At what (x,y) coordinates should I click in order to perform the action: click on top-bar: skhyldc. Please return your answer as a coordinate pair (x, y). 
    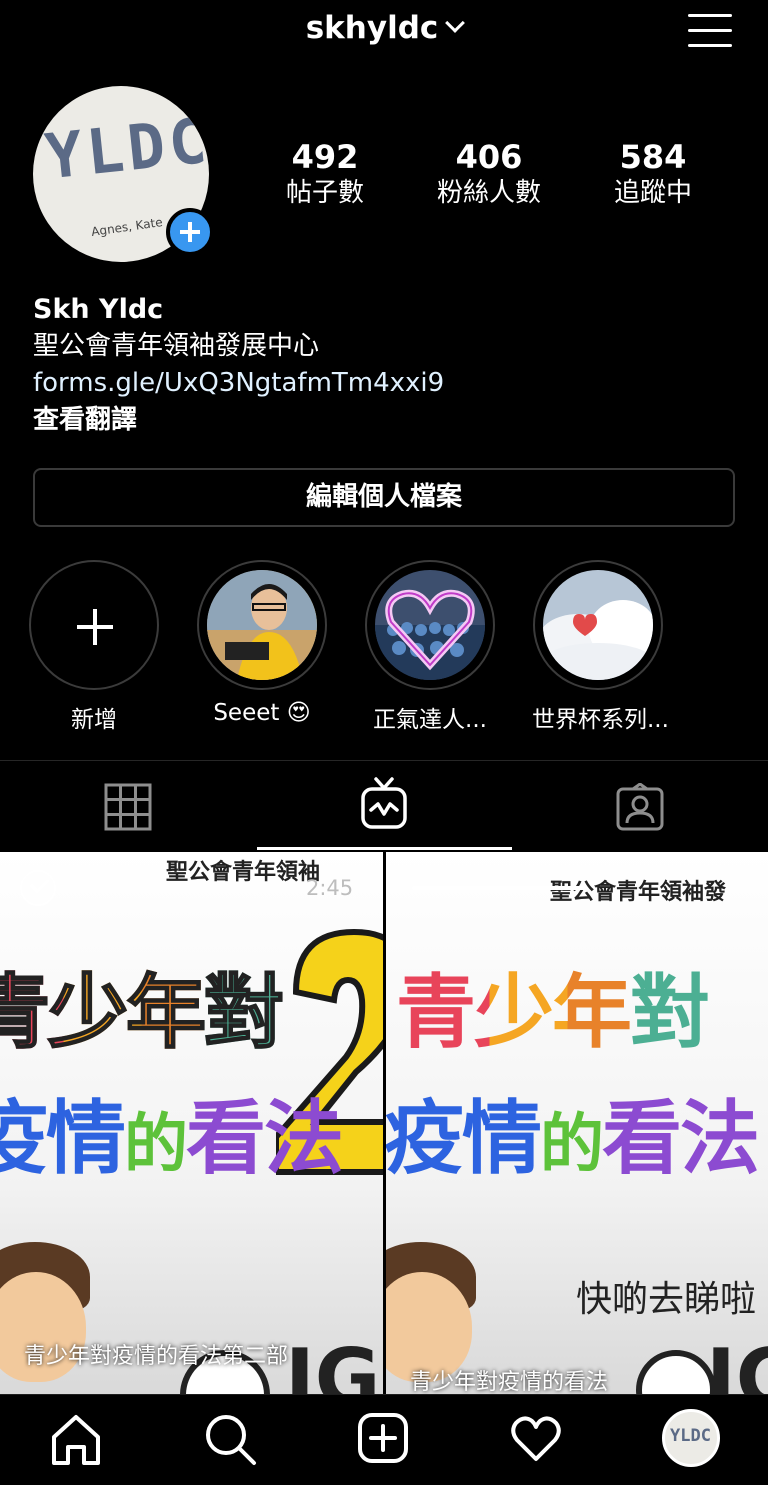
    Looking at the image, I should click on (384, 32).